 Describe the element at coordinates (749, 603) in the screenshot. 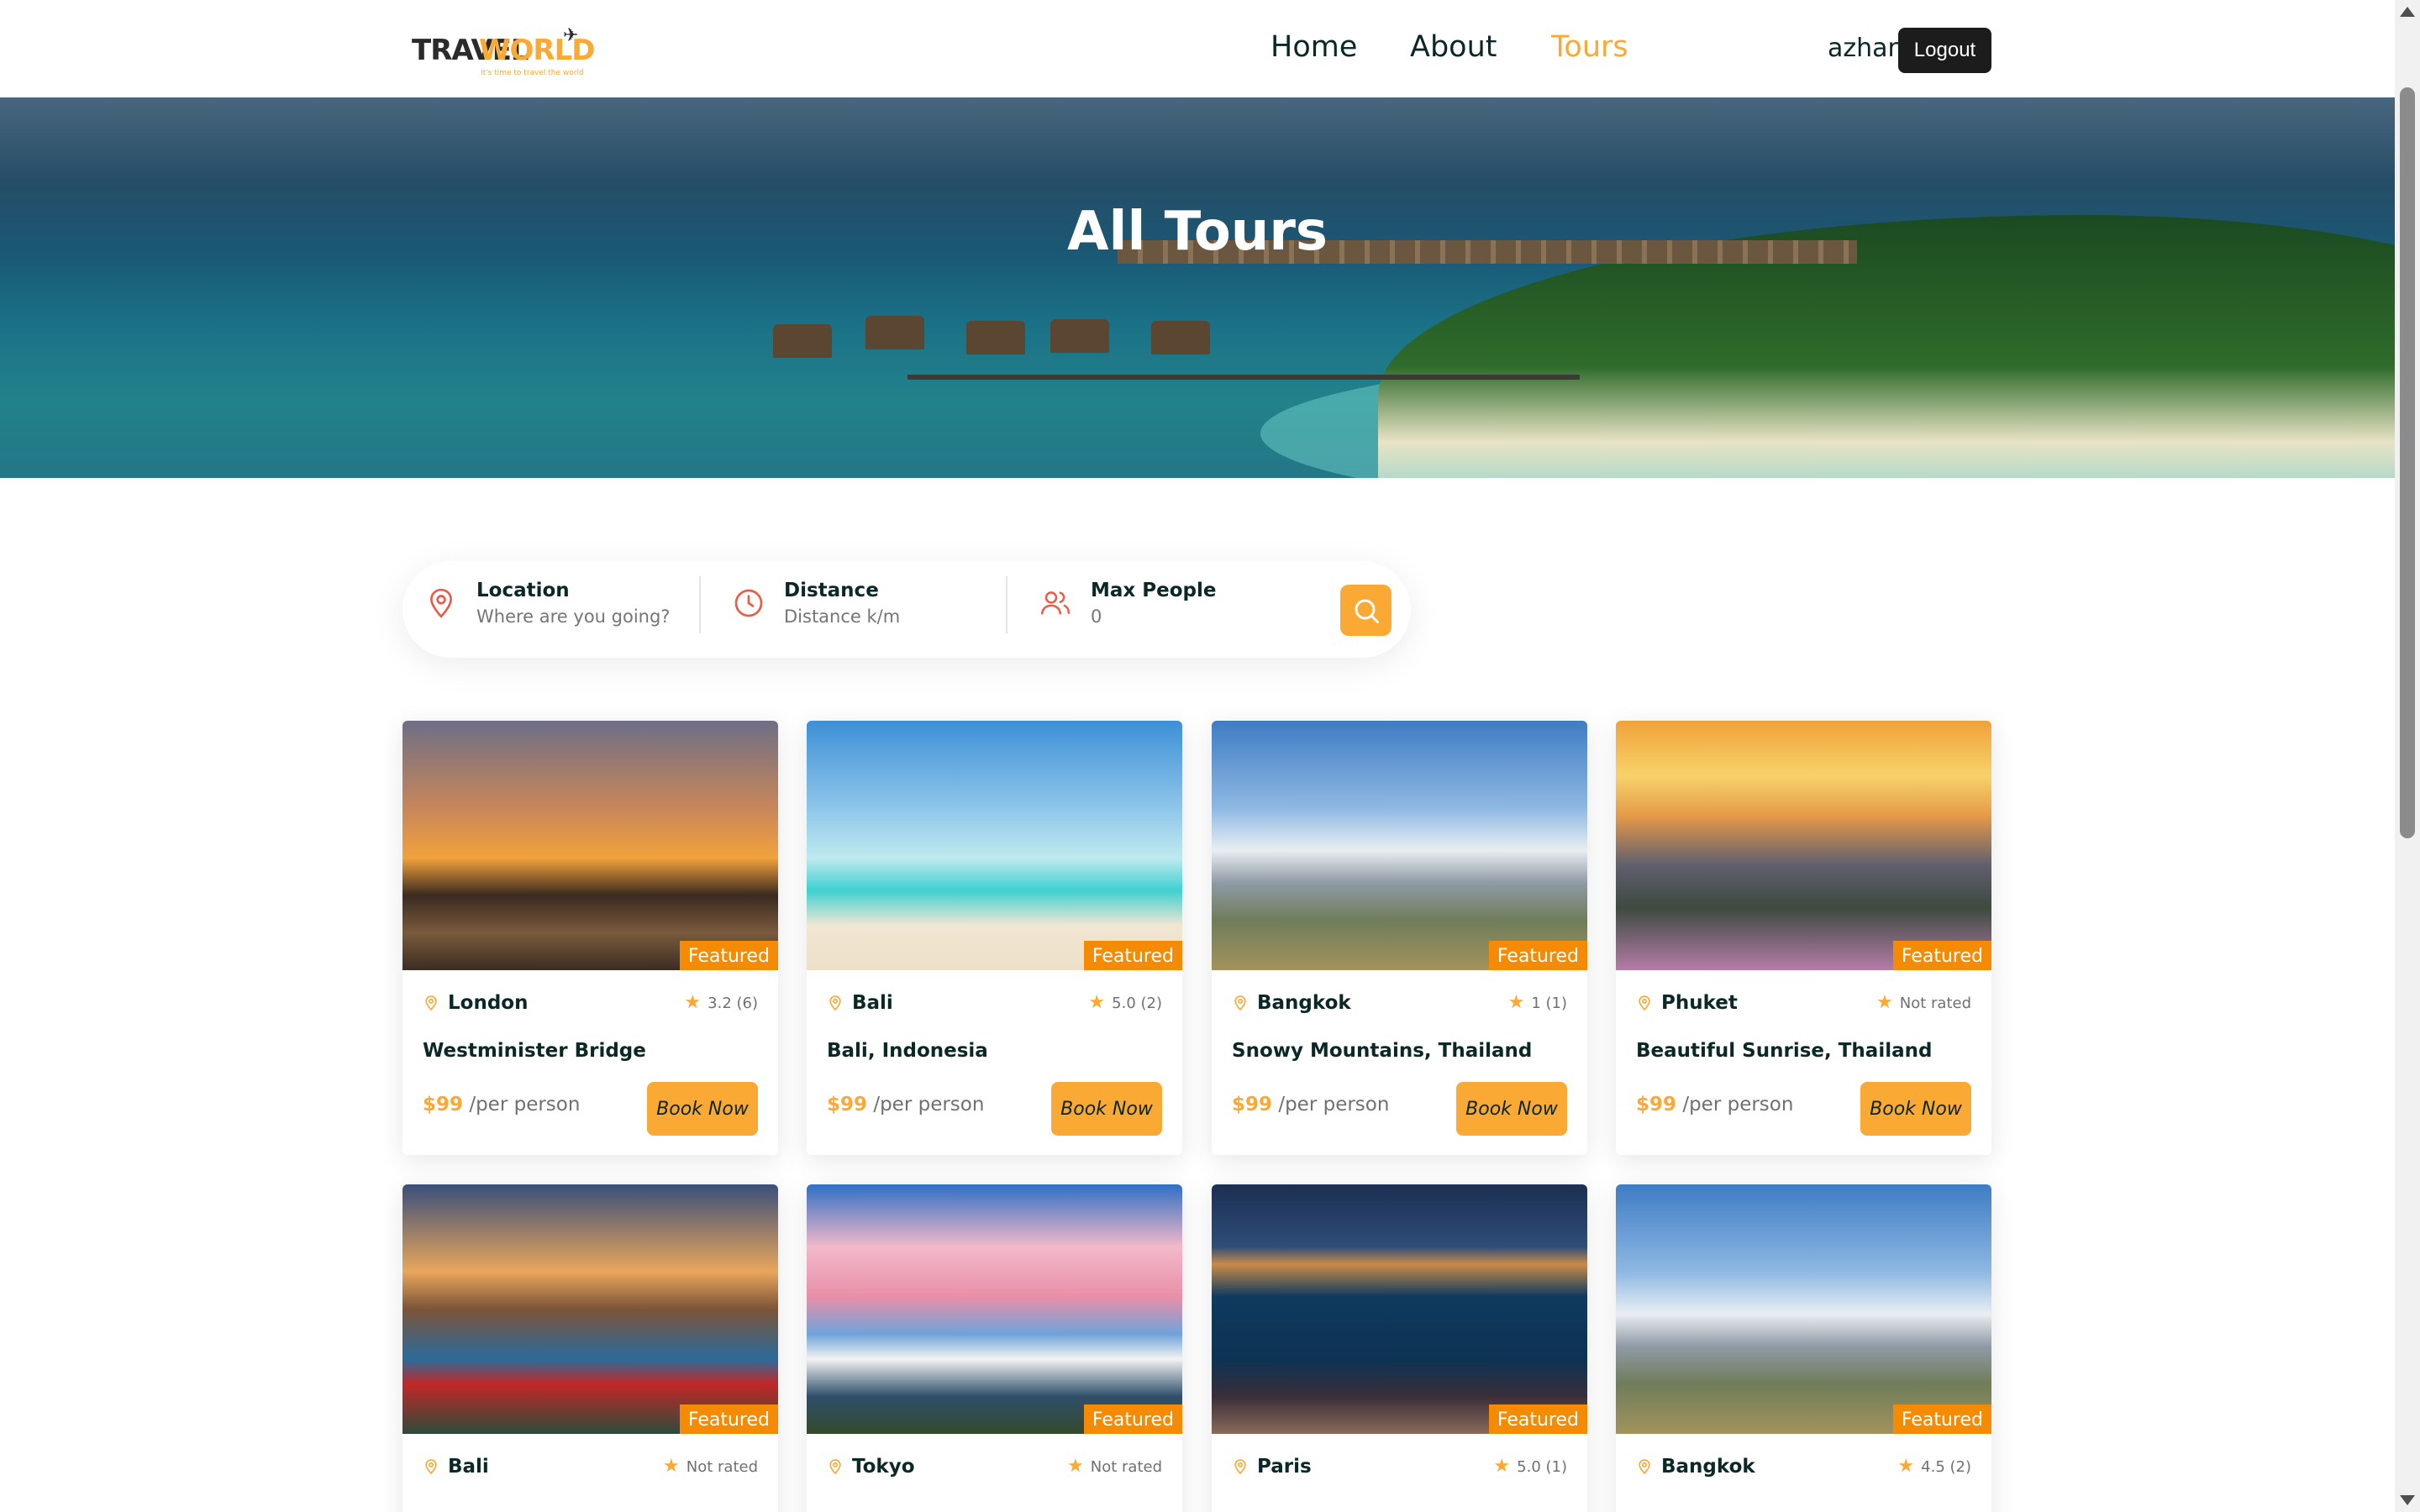

I see `clock-icon` at that location.